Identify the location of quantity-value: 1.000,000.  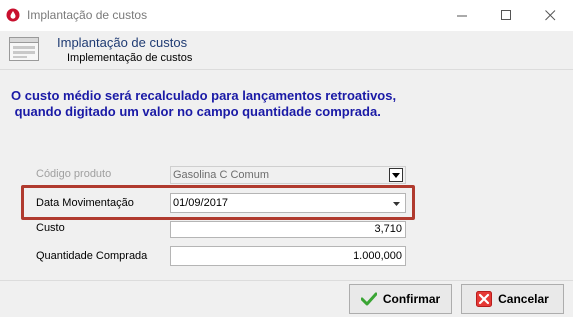
(377, 256).